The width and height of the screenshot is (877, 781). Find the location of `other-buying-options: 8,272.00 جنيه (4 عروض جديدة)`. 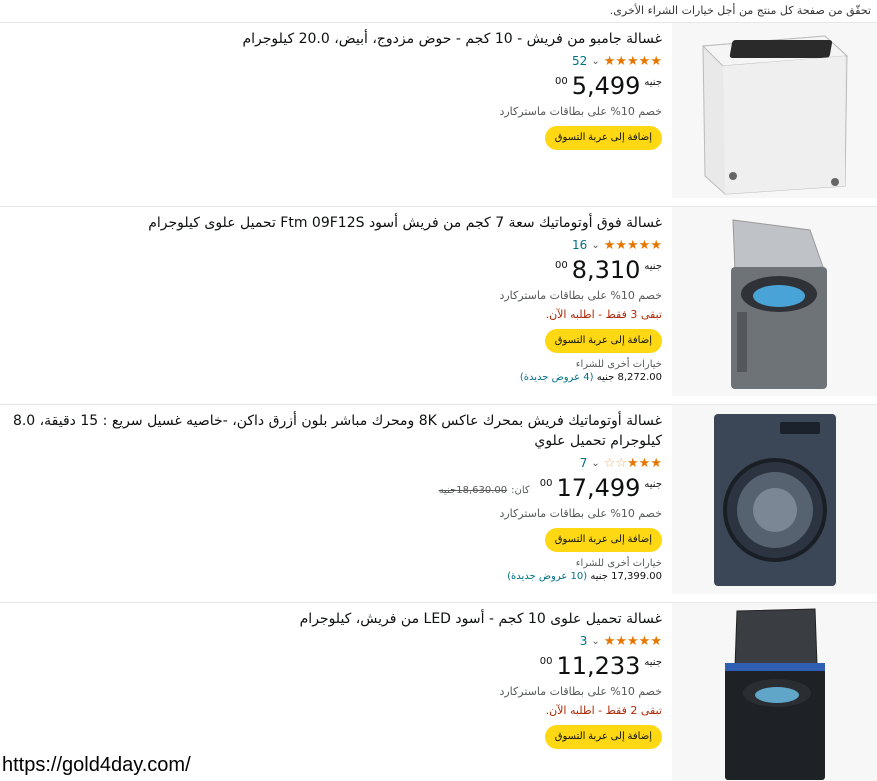

other-buying-options: 8,272.00 جنيه (4 عروض جديدة) is located at coordinates (335, 377).